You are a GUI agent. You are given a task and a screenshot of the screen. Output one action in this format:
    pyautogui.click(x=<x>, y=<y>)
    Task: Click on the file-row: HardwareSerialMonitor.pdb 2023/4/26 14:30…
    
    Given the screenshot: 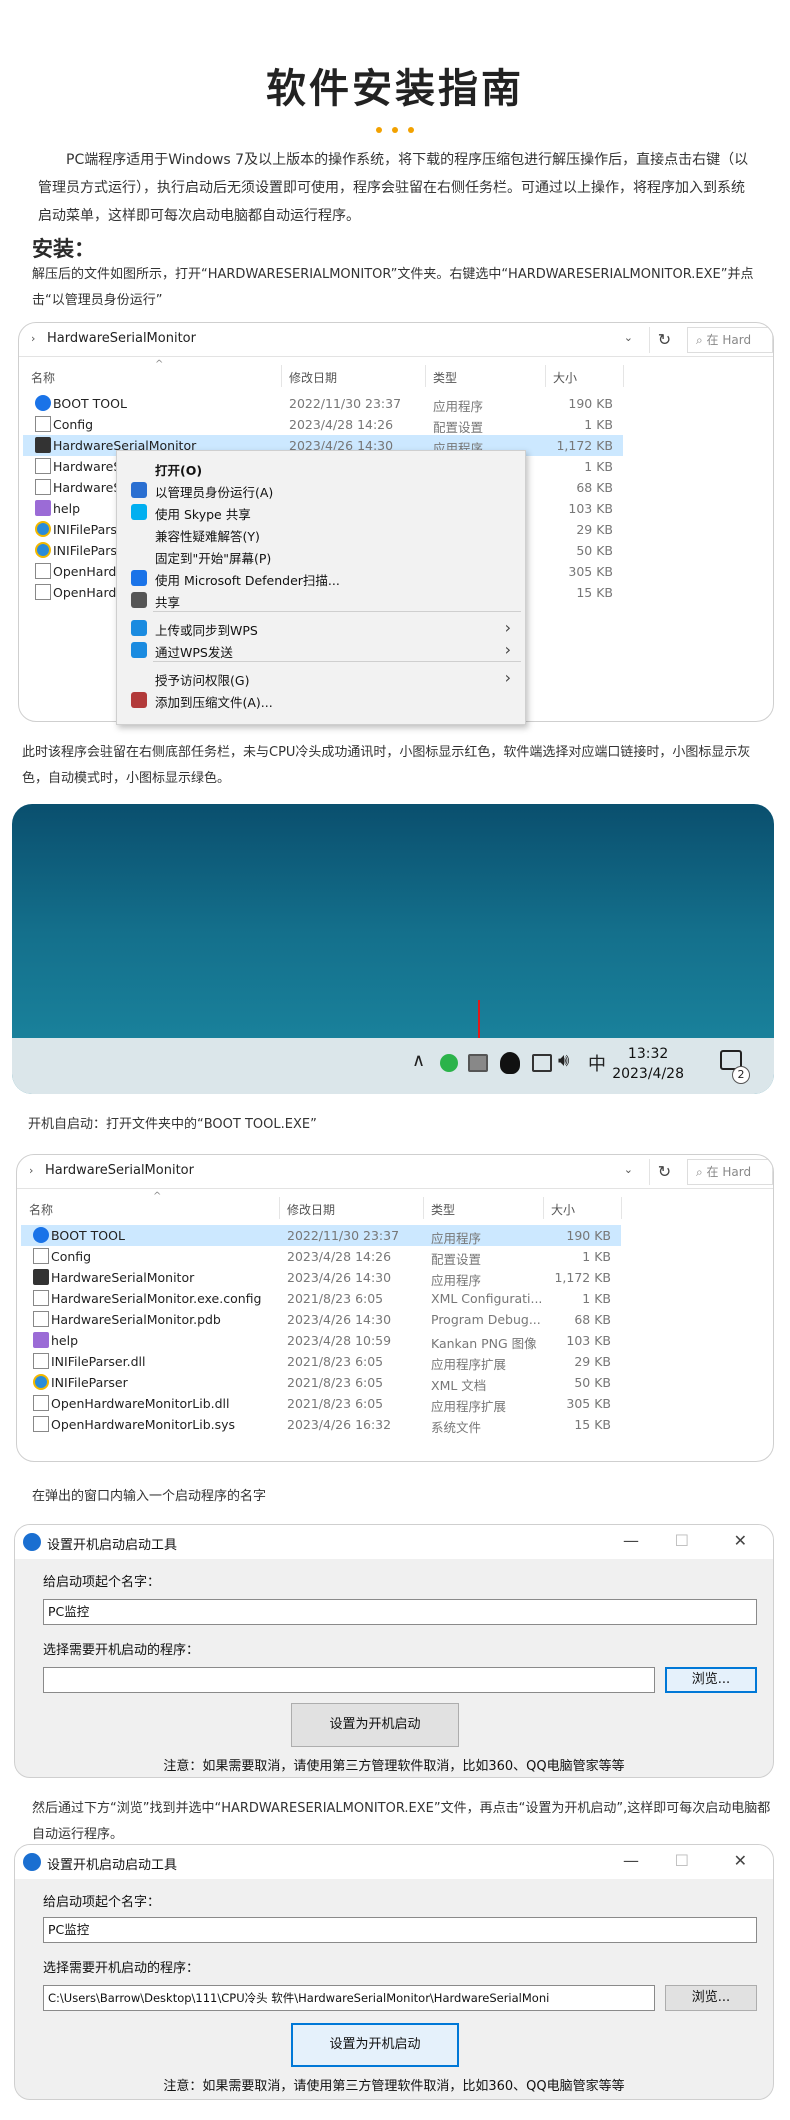 What is the action you would take?
    pyautogui.click(x=321, y=1319)
    